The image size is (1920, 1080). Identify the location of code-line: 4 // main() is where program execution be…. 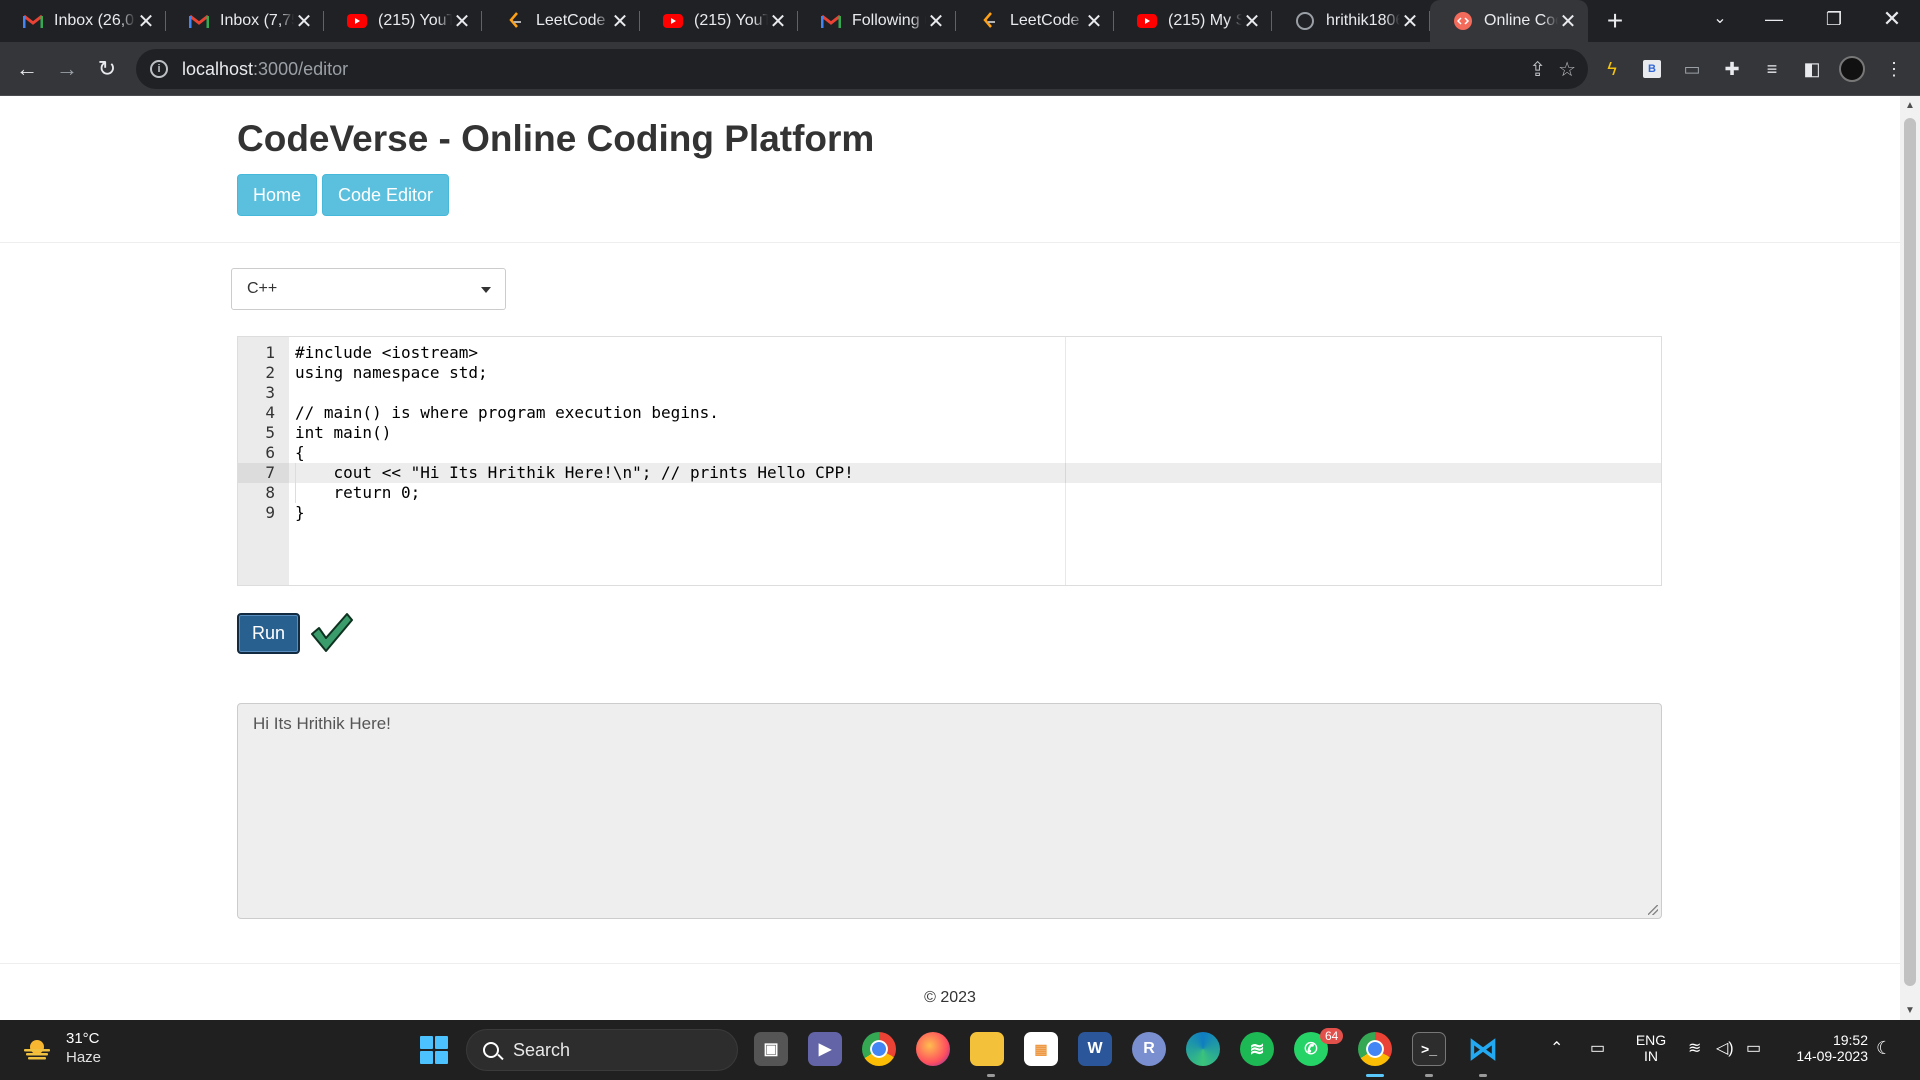
(949, 413).